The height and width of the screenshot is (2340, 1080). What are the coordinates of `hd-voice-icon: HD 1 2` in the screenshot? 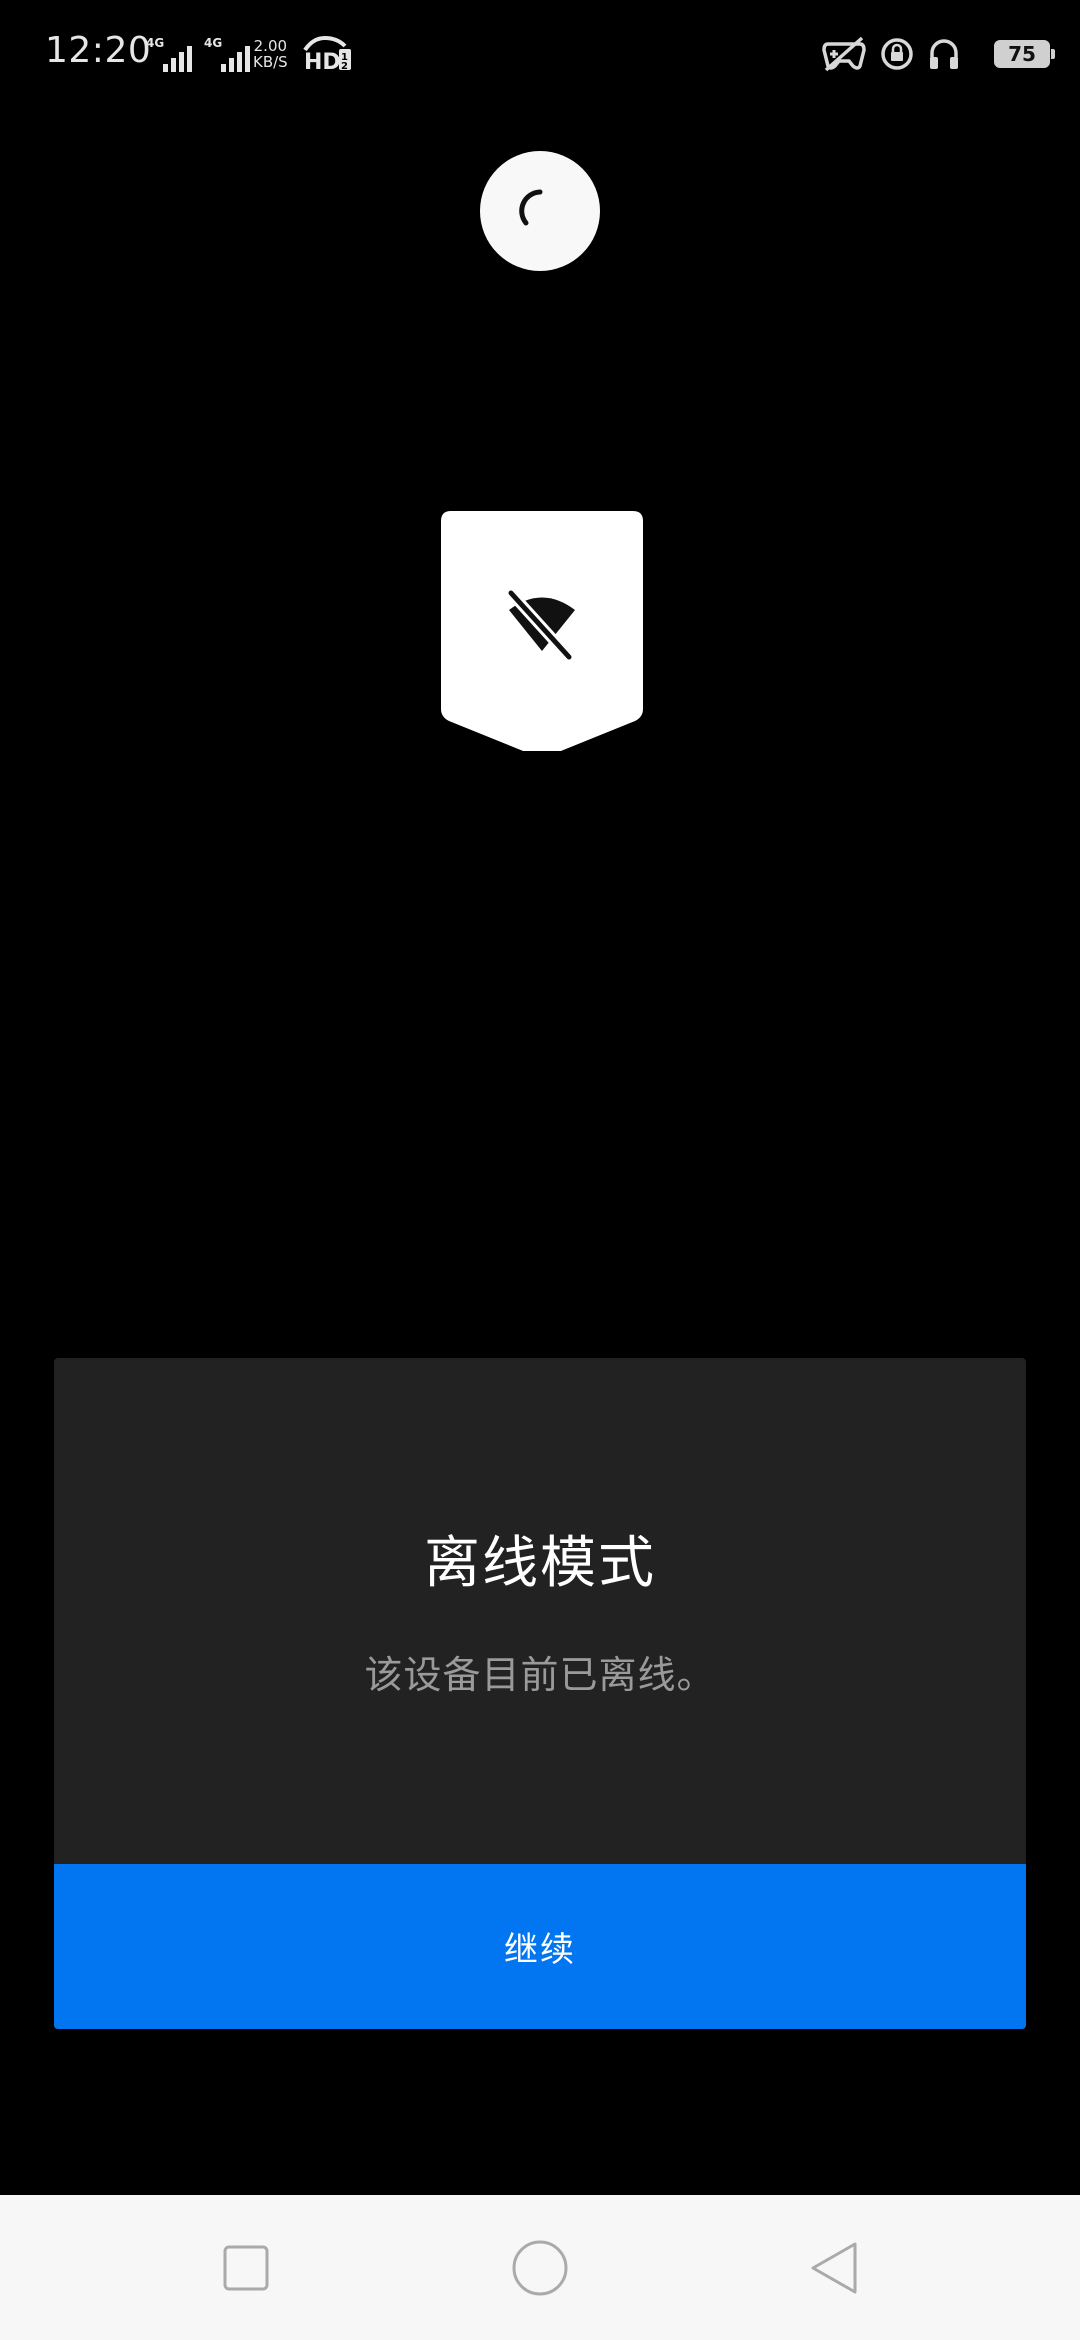 It's located at (328, 55).